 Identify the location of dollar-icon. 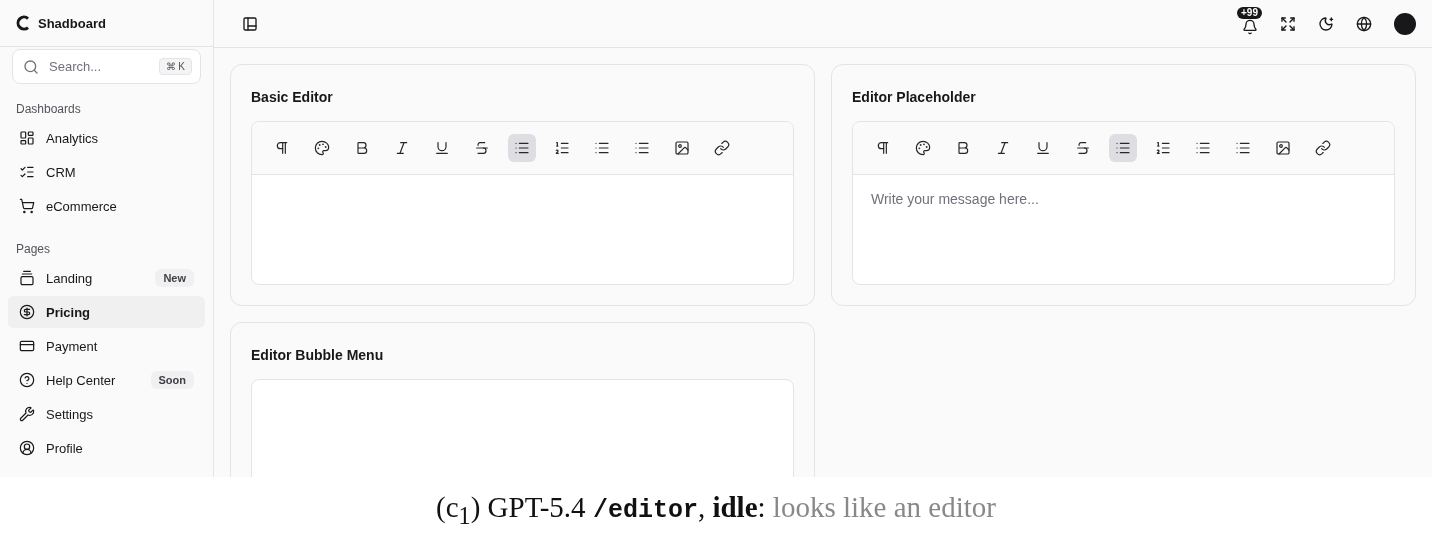
(27, 312).